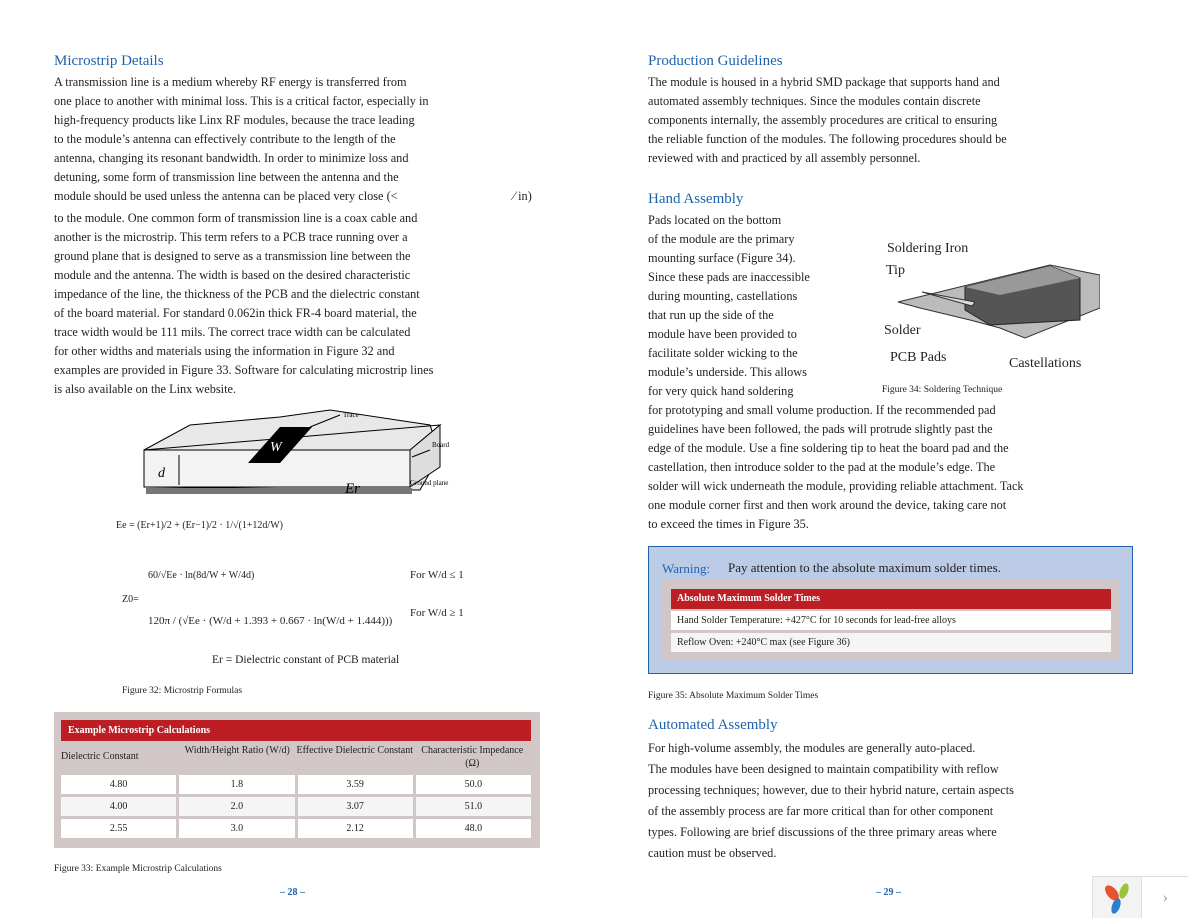  Describe the element at coordinates (296, 453) in the screenshot. I see `microstrip-diagram: W d Er Trace Board Ground plane` at that location.